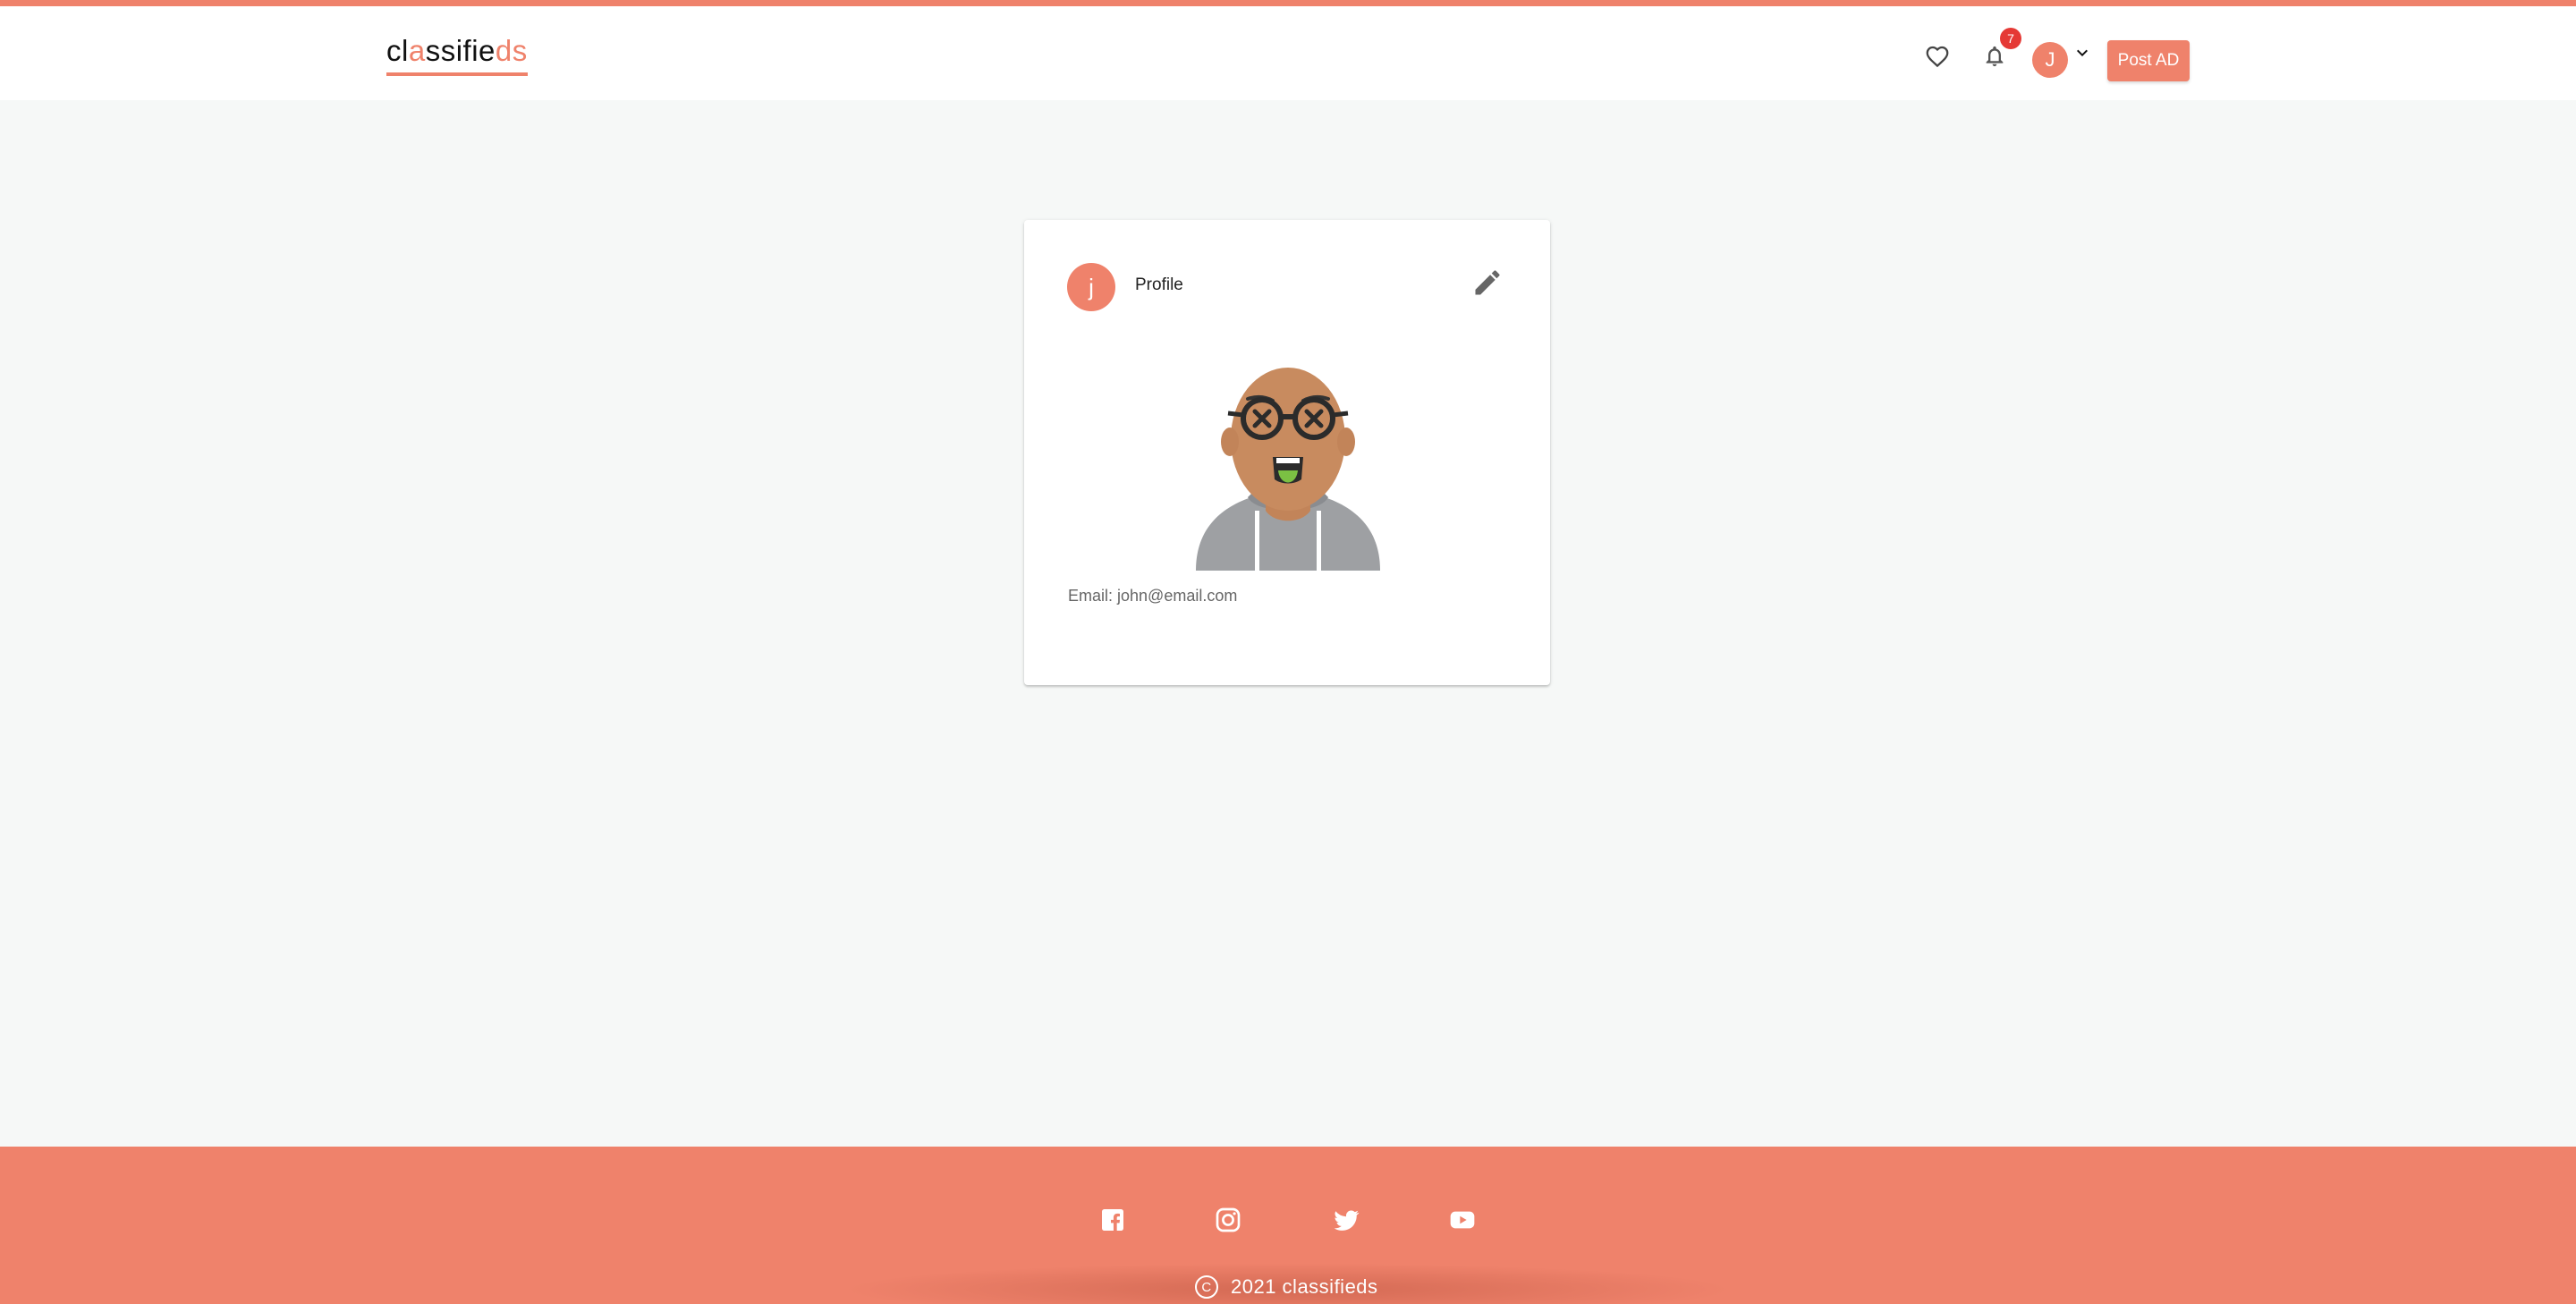 The width and height of the screenshot is (2576, 1304). What do you see at coordinates (511, 50) in the screenshot?
I see `logo-accent-part: ds` at bounding box center [511, 50].